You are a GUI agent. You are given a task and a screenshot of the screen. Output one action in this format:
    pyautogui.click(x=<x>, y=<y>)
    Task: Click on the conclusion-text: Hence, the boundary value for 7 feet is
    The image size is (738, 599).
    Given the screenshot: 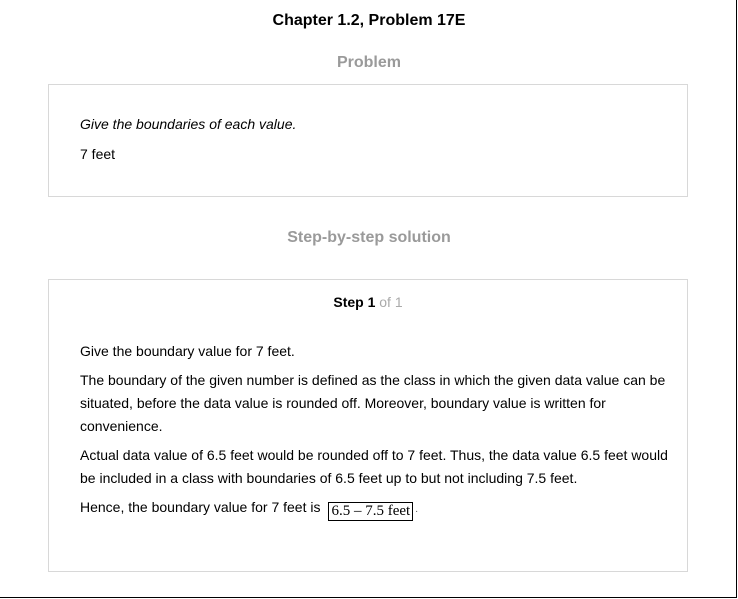 What is the action you would take?
    pyautogui.click(x=200, y=507)
    